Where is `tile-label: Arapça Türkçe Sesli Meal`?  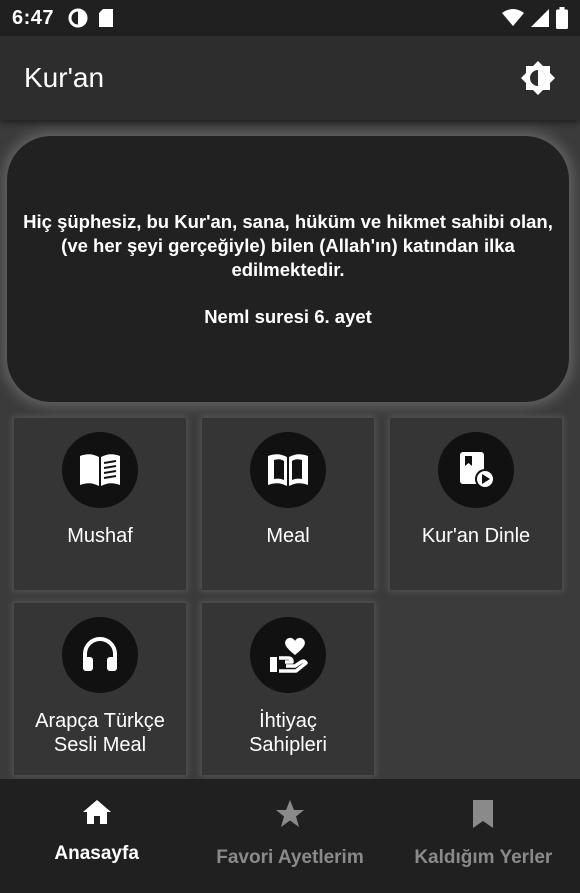 tile-label: Arapça Türkçe Sesli Meal is located at coordinates (100, 733).